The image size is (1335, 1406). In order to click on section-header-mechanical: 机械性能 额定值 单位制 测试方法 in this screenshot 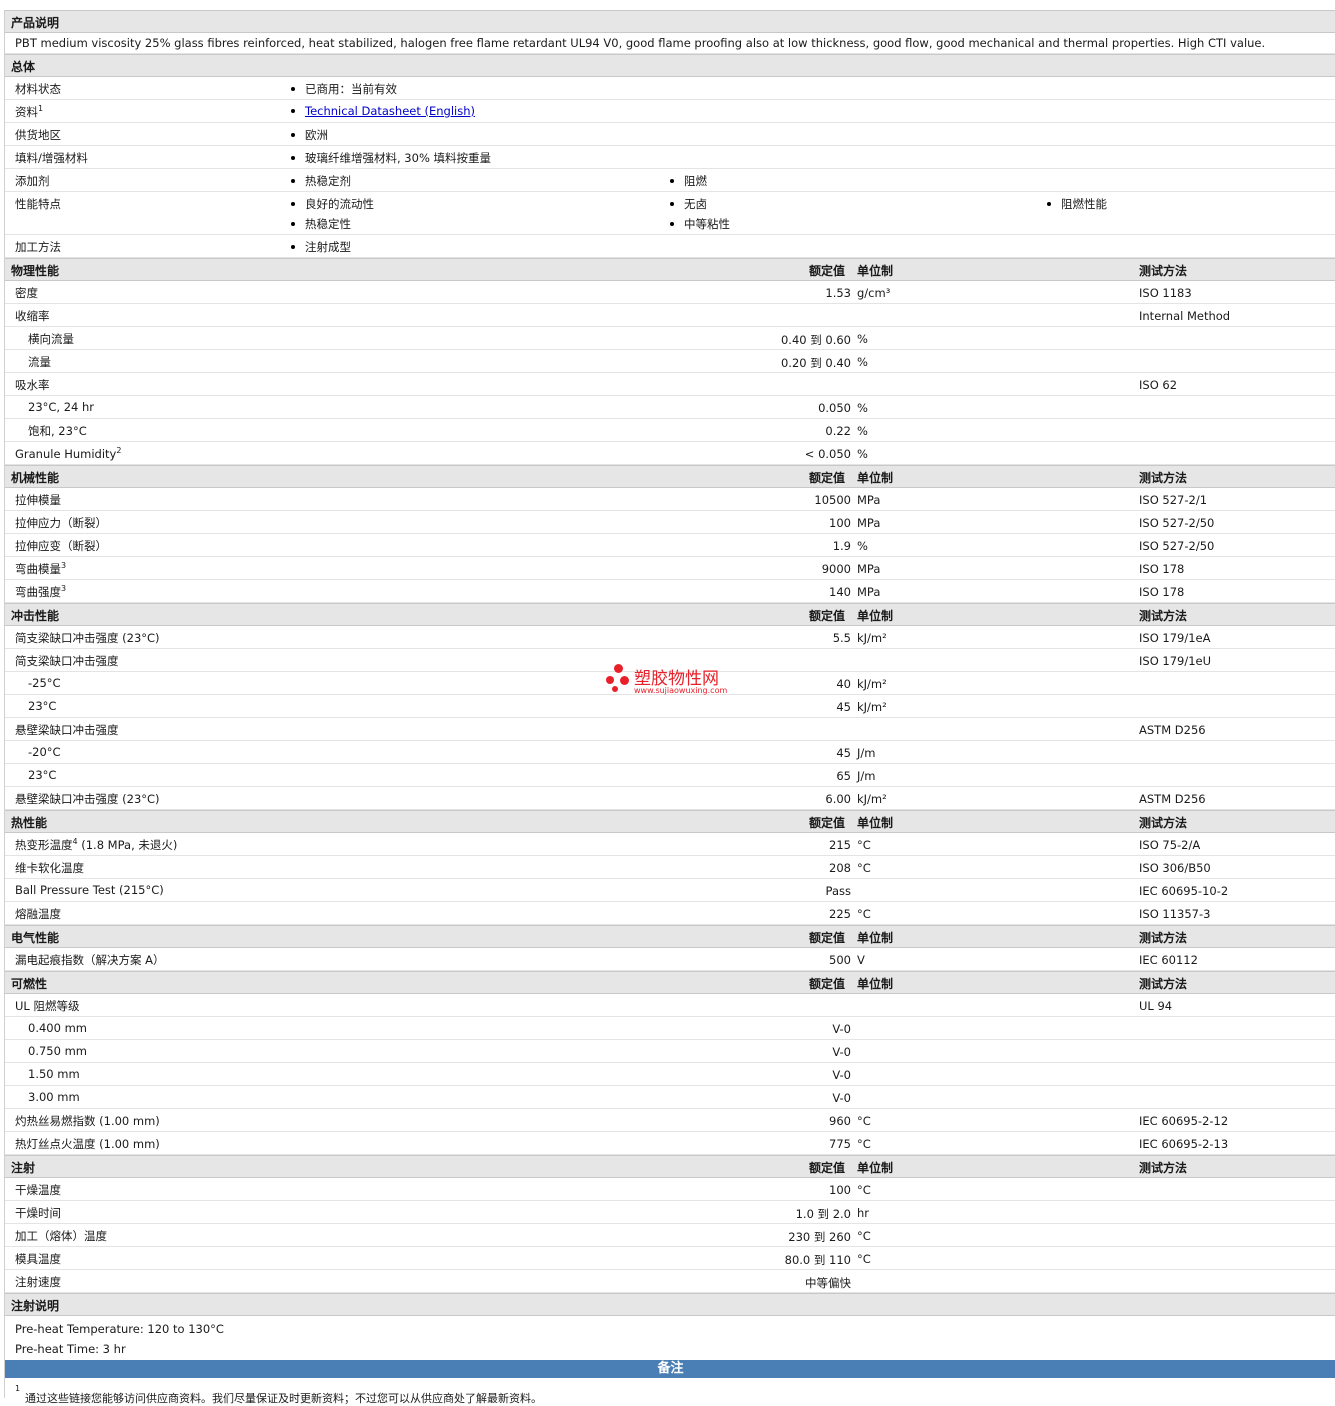, I will do `click(670, 476)`.